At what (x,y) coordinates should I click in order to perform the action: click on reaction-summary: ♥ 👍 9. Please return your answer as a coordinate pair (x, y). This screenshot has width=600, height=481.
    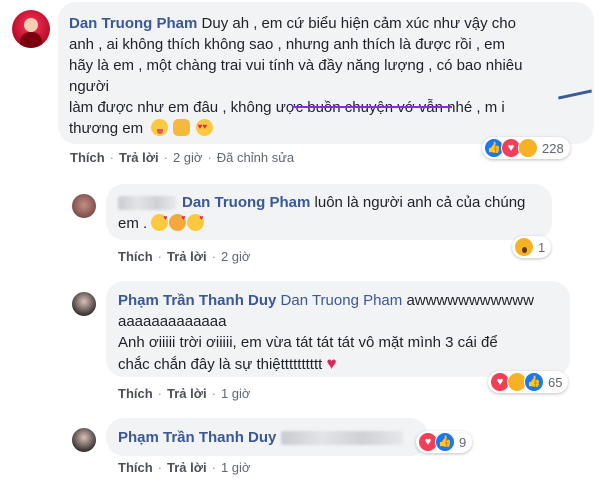
    Looking at the image, I should click on (444, 442).